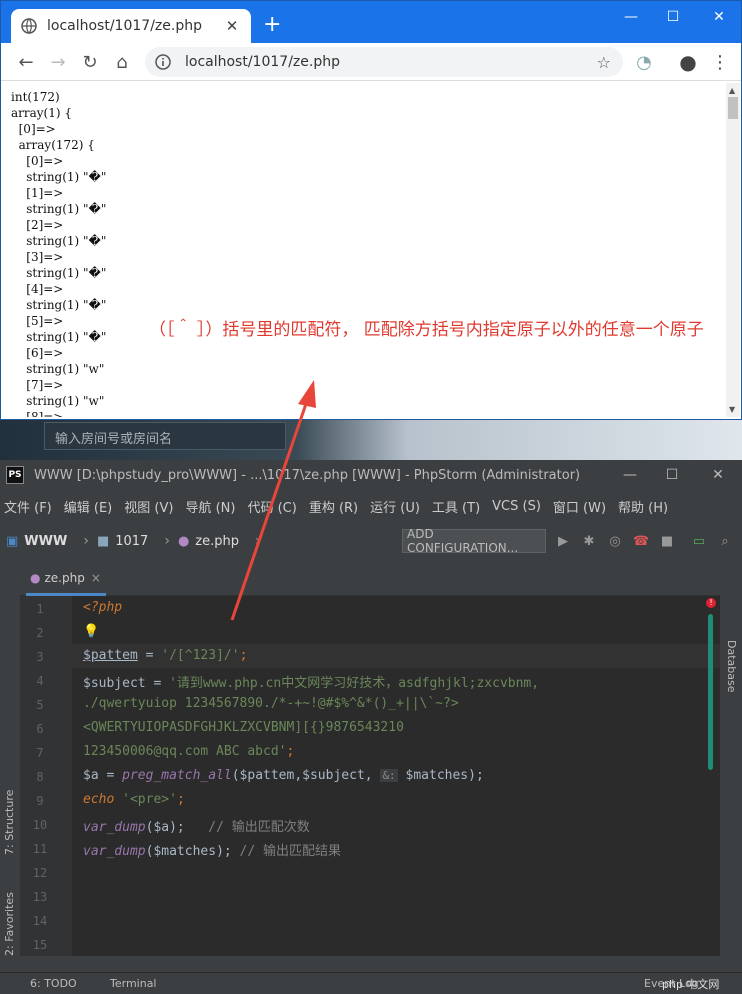 Image resolution: width=742 pixels, height=994 pixels. What do you see at coordinates (91, 631) in the screenshot?
I see `lightbulb-icon: 💡` at bounding box center [91, 631].